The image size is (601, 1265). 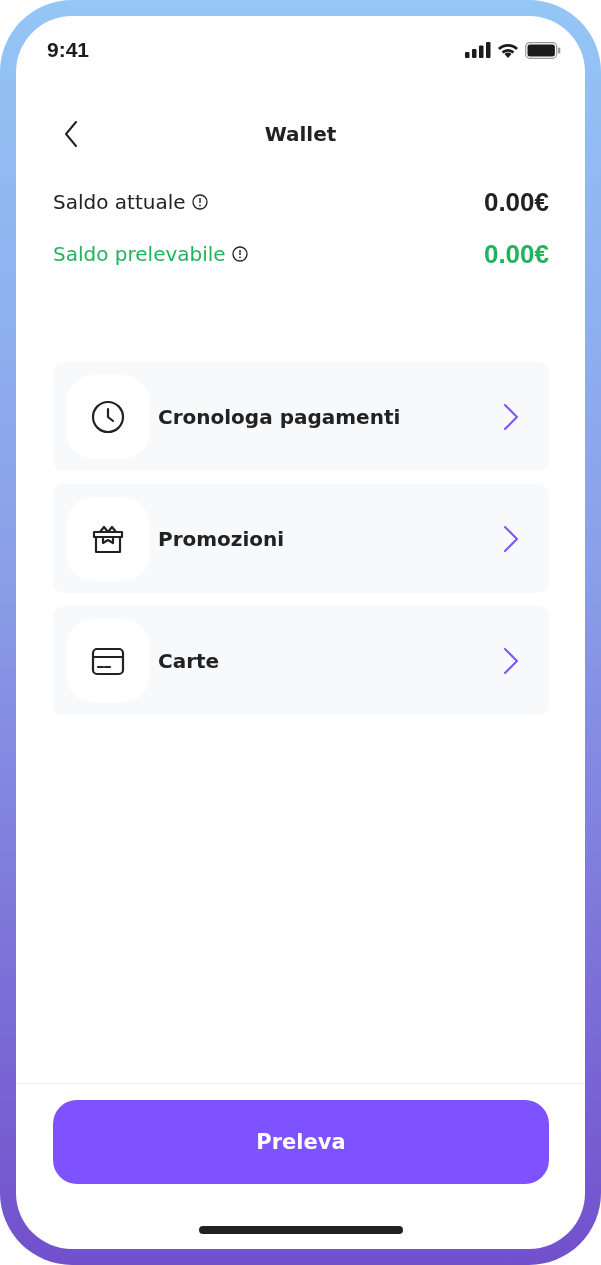 I want to click on battery-icon, so click(x=543, y=50).